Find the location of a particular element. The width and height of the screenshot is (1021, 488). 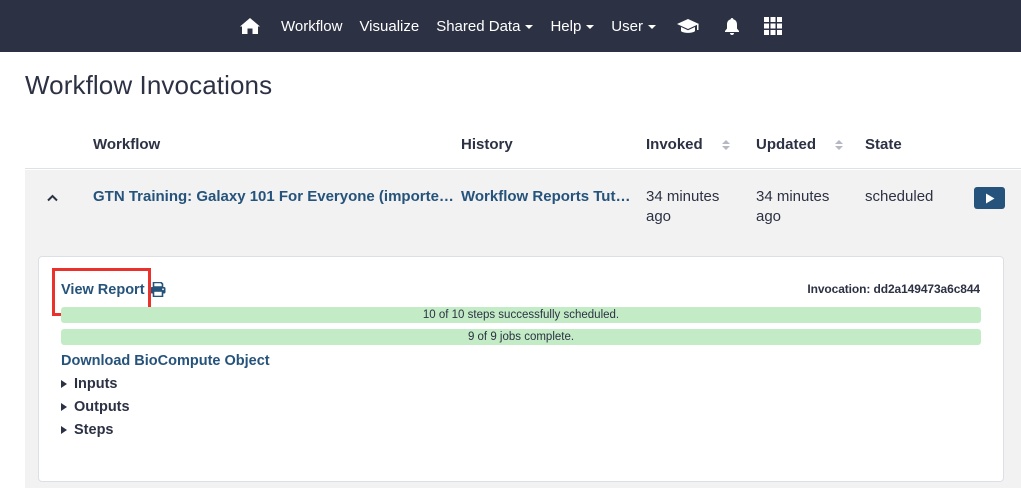

steps-toggle: Steps is located at coordinates (87, 430).